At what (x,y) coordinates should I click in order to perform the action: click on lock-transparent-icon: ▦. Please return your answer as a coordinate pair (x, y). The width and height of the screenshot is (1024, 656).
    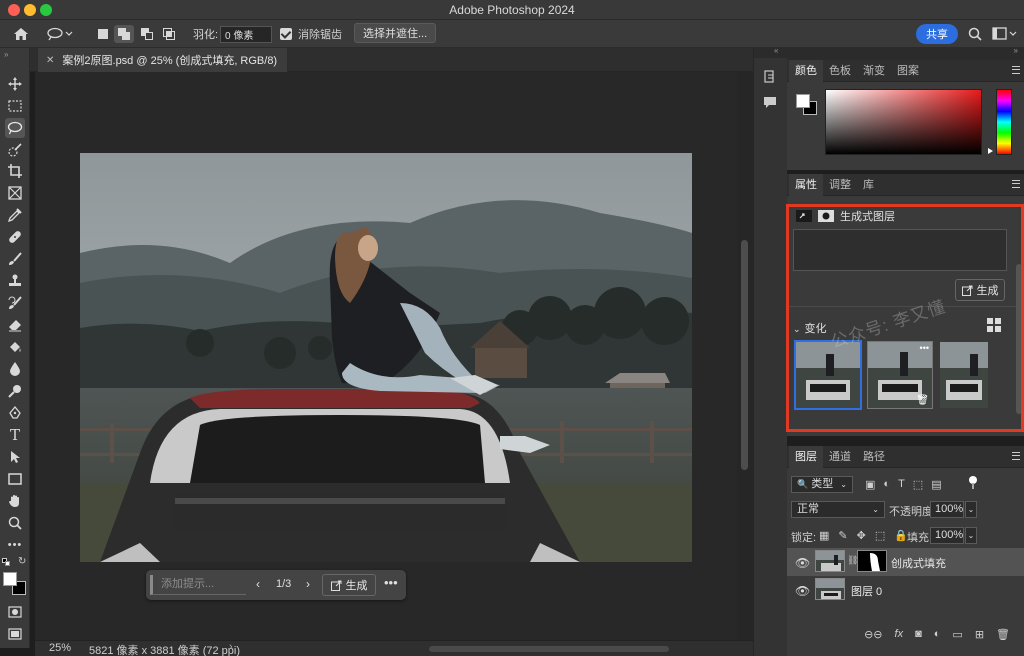
    Looking at the image, I should click on (824, 535).